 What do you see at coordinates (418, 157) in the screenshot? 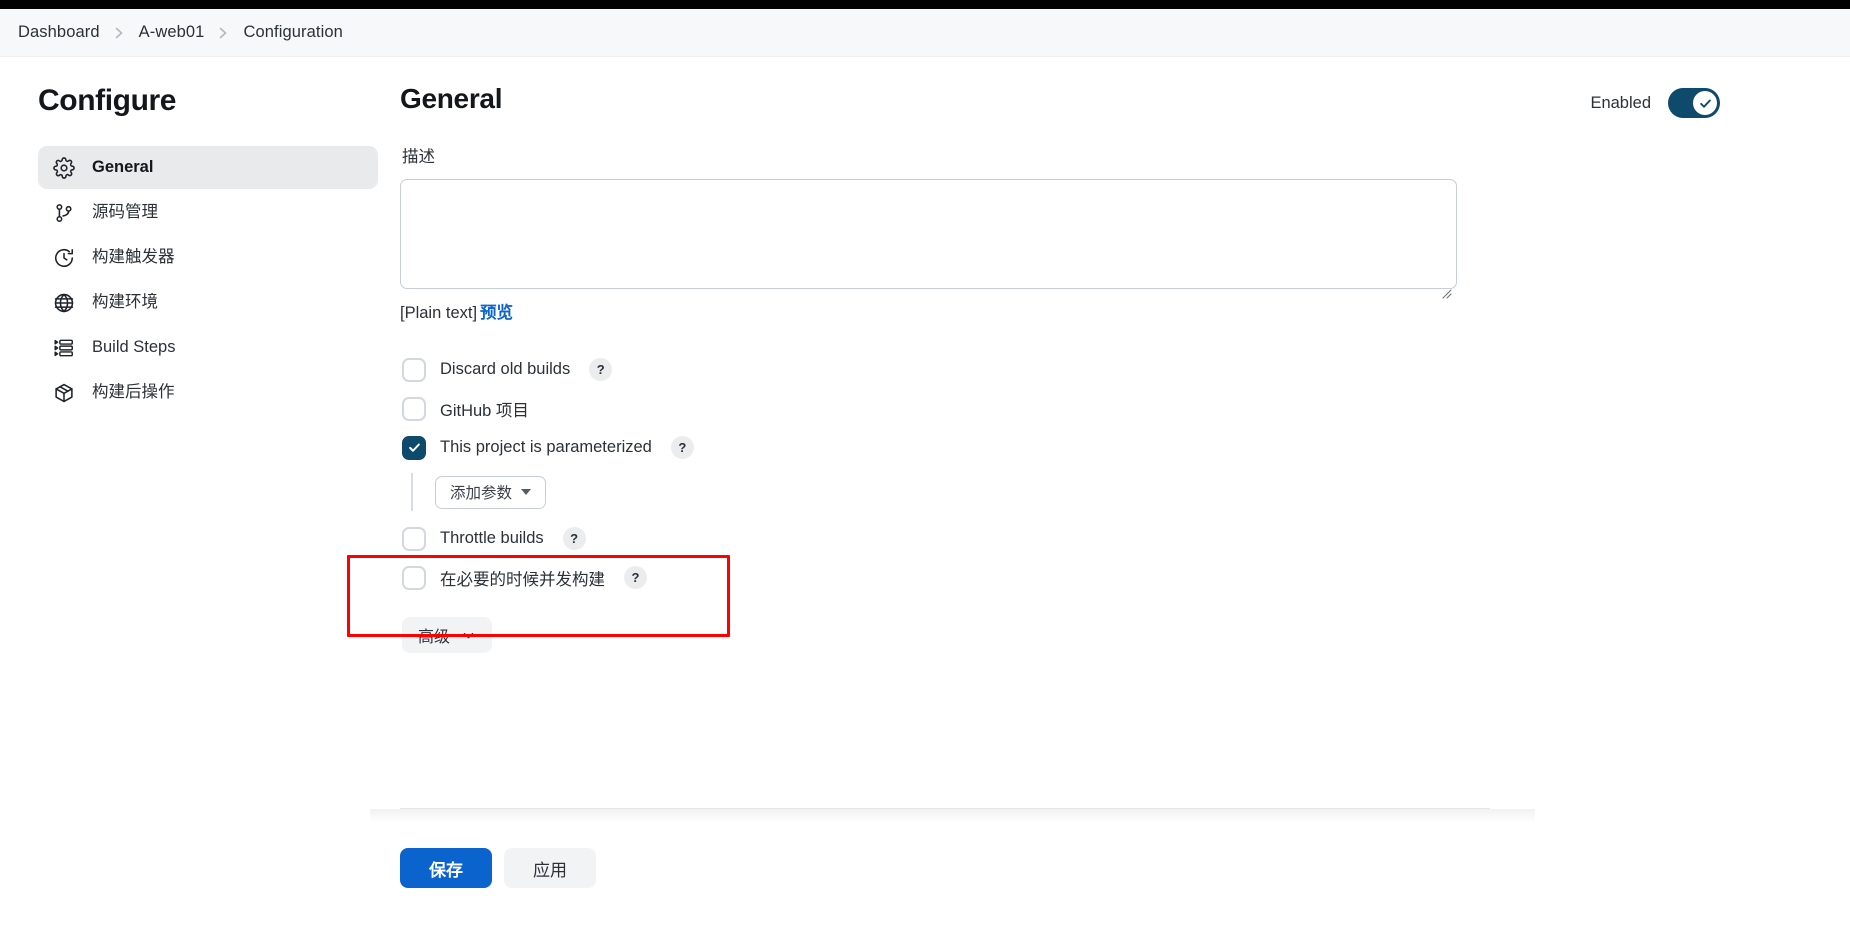
I see `description-label: 描述` at bounding box center [418, 157].